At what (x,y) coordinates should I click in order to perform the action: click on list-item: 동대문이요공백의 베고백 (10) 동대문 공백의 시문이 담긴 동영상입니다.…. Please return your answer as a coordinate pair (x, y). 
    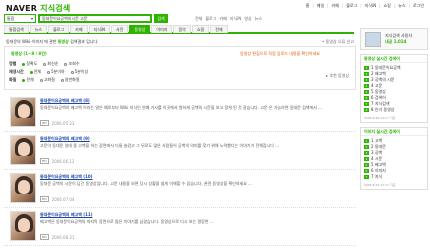
    Looking at the image, I should click on (180, 189).